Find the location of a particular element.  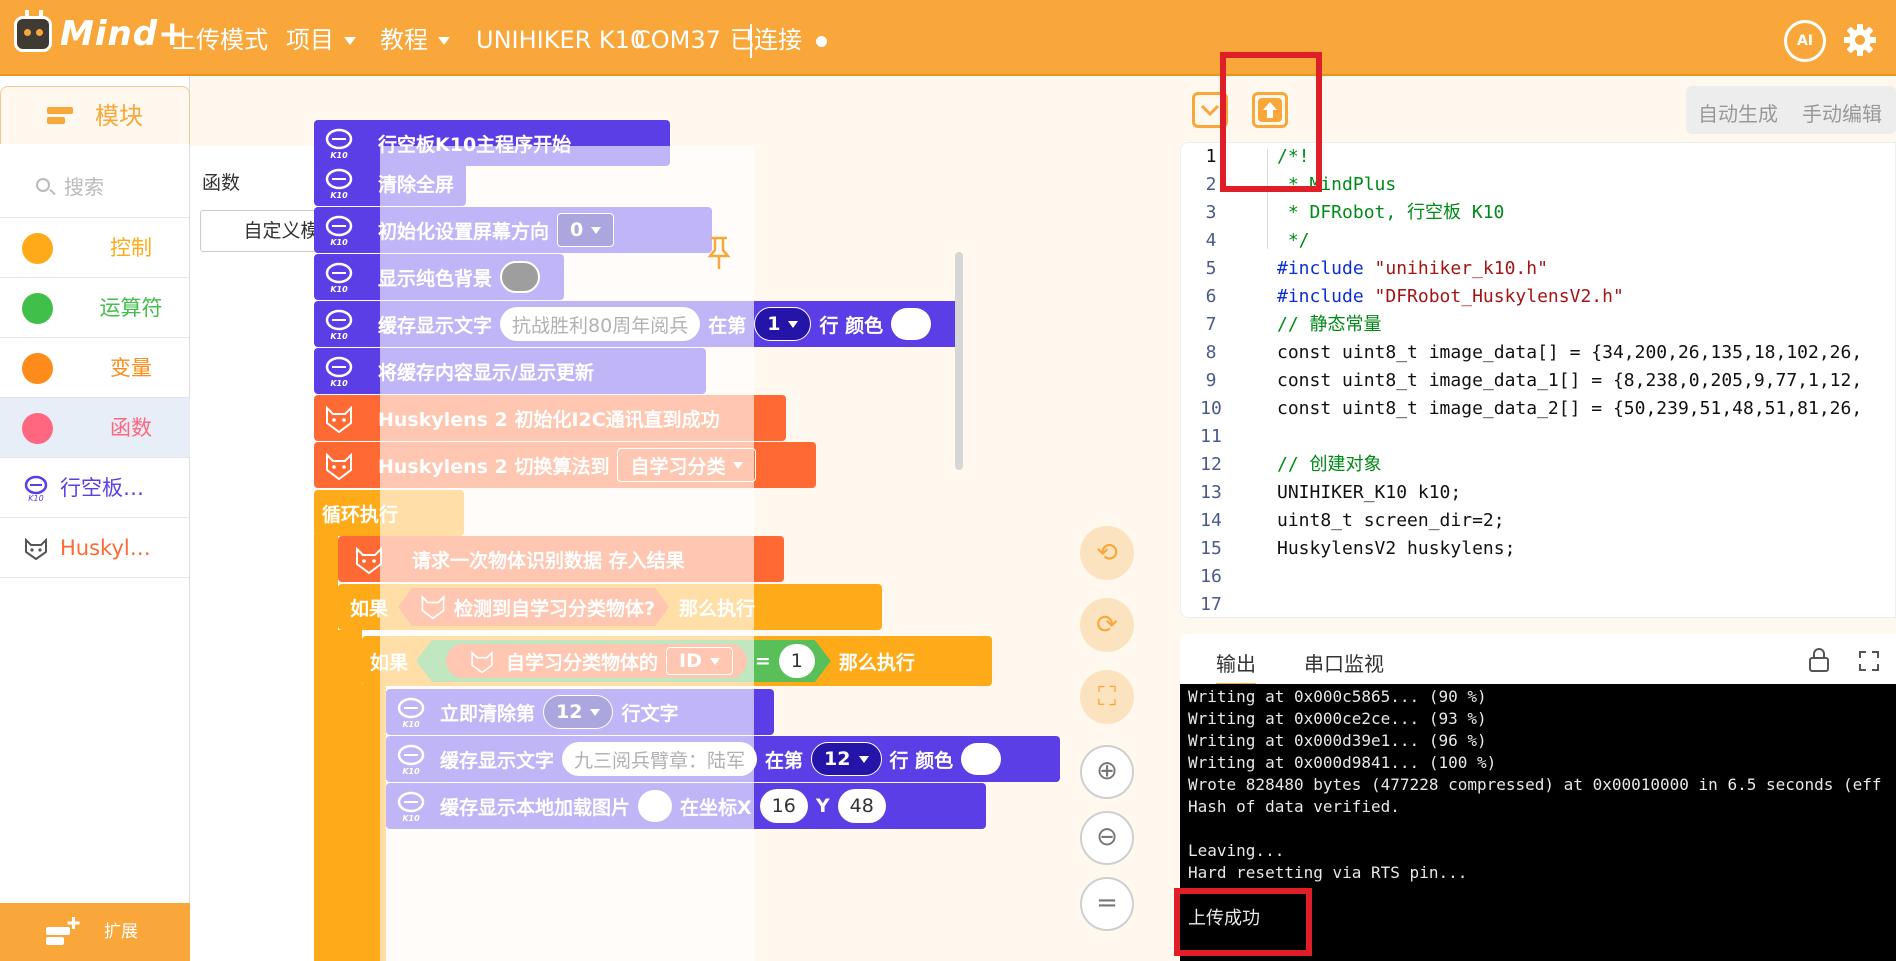

redo-icon: ⟳ is located at coordinates (1107, 625).